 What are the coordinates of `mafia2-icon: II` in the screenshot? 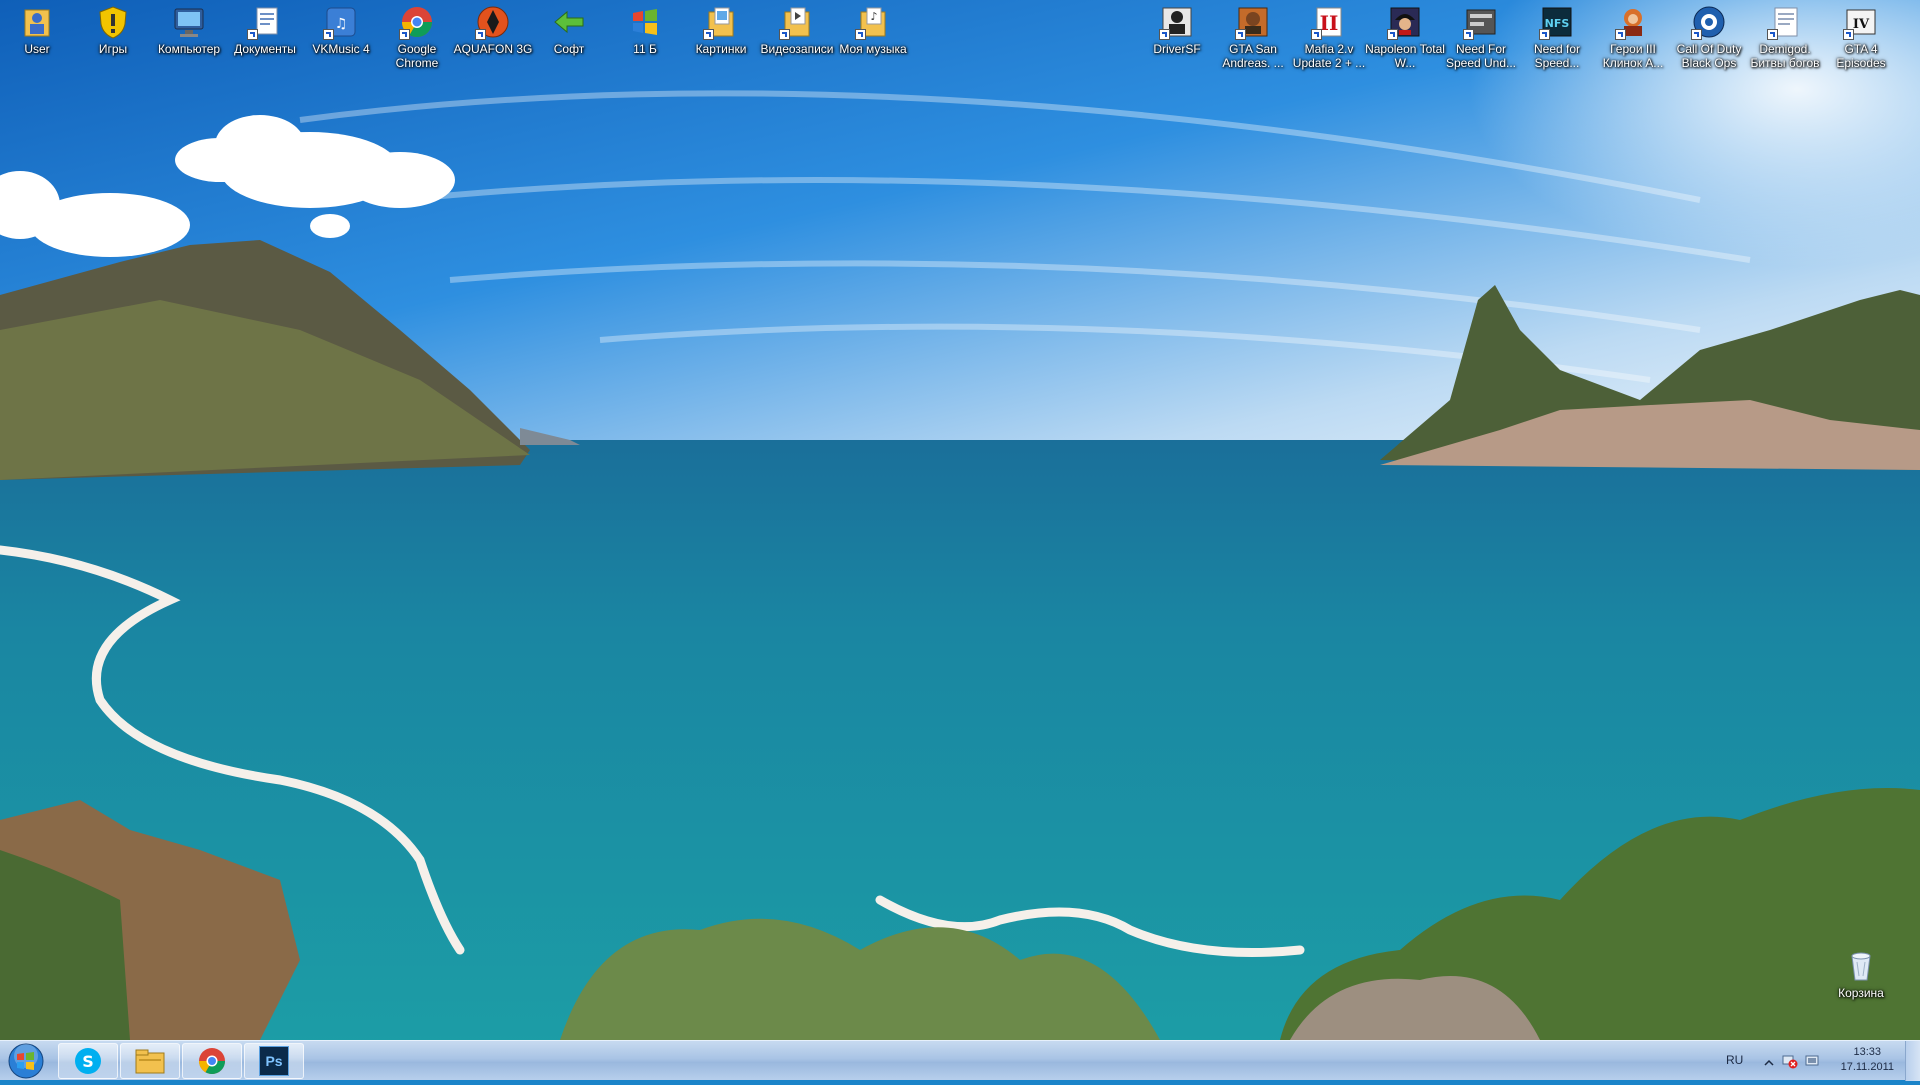 It's located at (1329, 22).